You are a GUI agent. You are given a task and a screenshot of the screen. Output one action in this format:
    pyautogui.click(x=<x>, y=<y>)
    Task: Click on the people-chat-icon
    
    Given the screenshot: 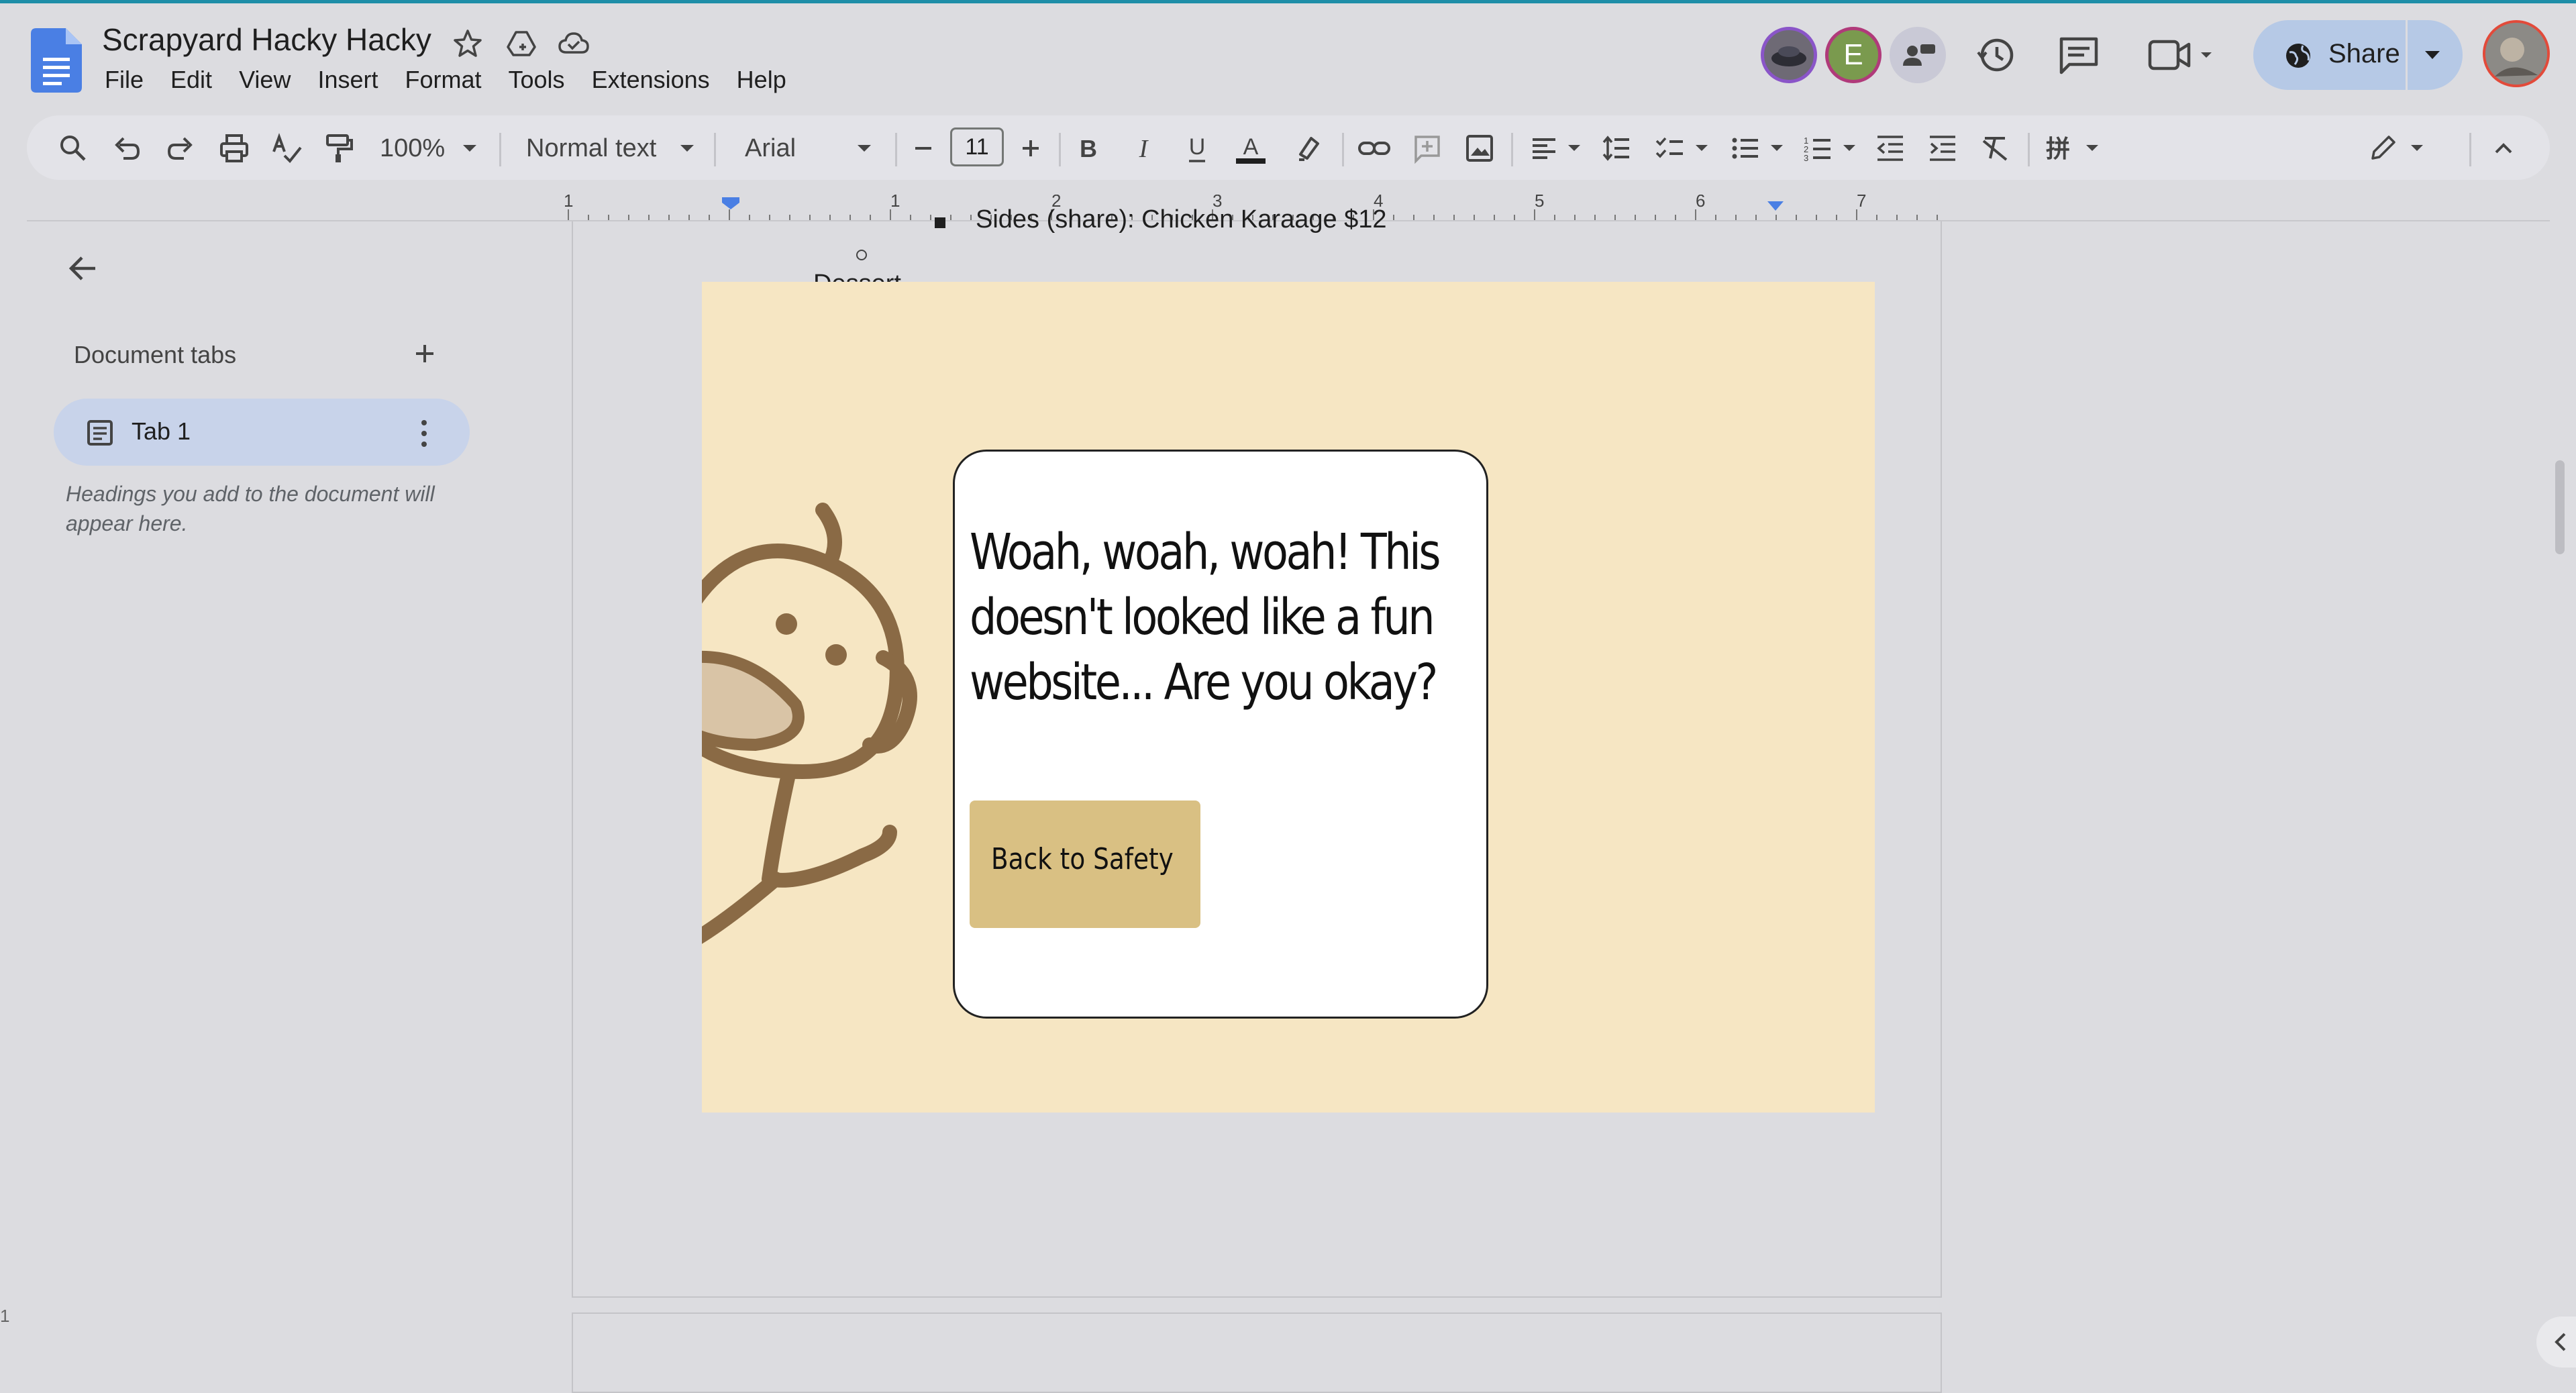 What is the action you would take?
    pyautogui.click(x=1919, y=55)
    